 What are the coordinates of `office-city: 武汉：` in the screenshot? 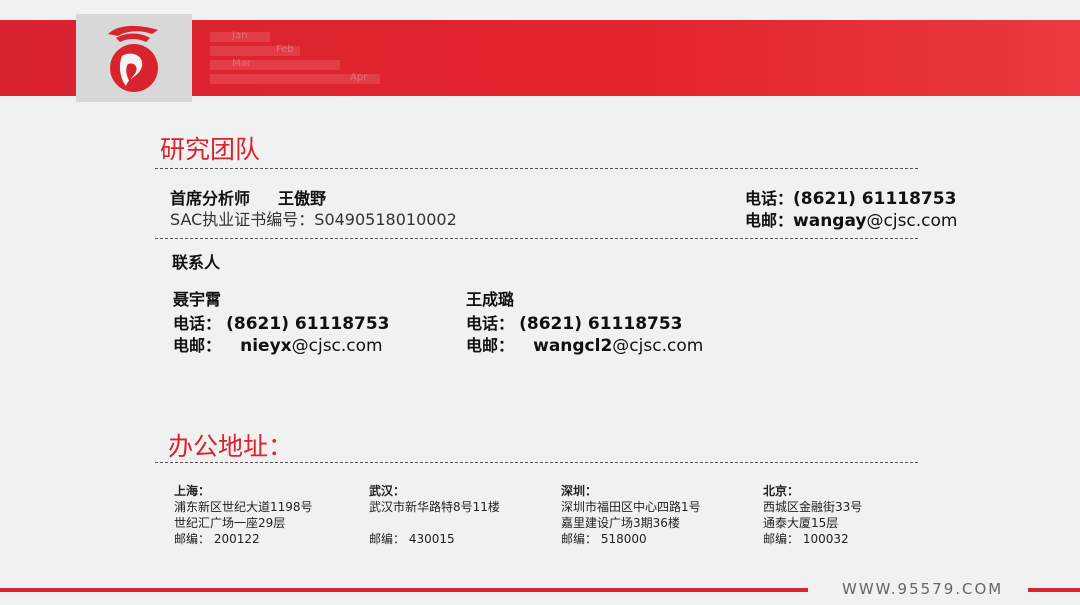 It's located at (387, 491).